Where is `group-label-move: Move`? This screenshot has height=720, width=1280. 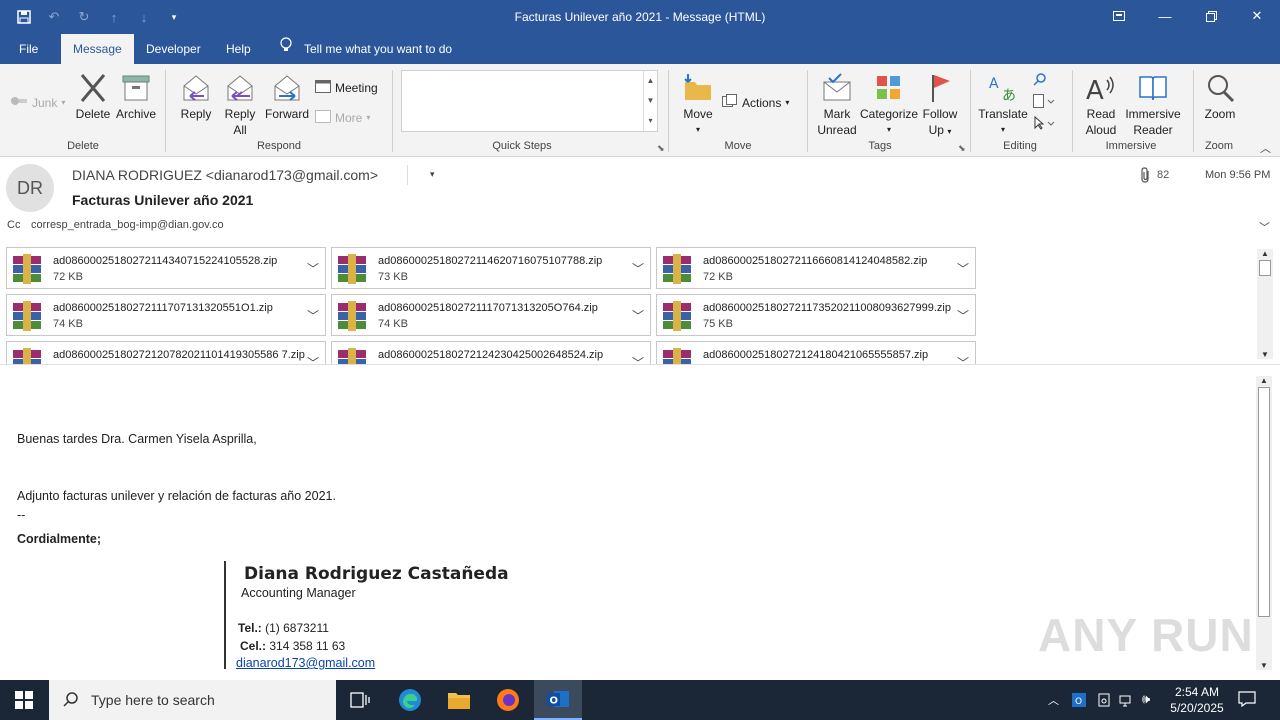
group-label-move: Move is located at coordinates (738, 146).